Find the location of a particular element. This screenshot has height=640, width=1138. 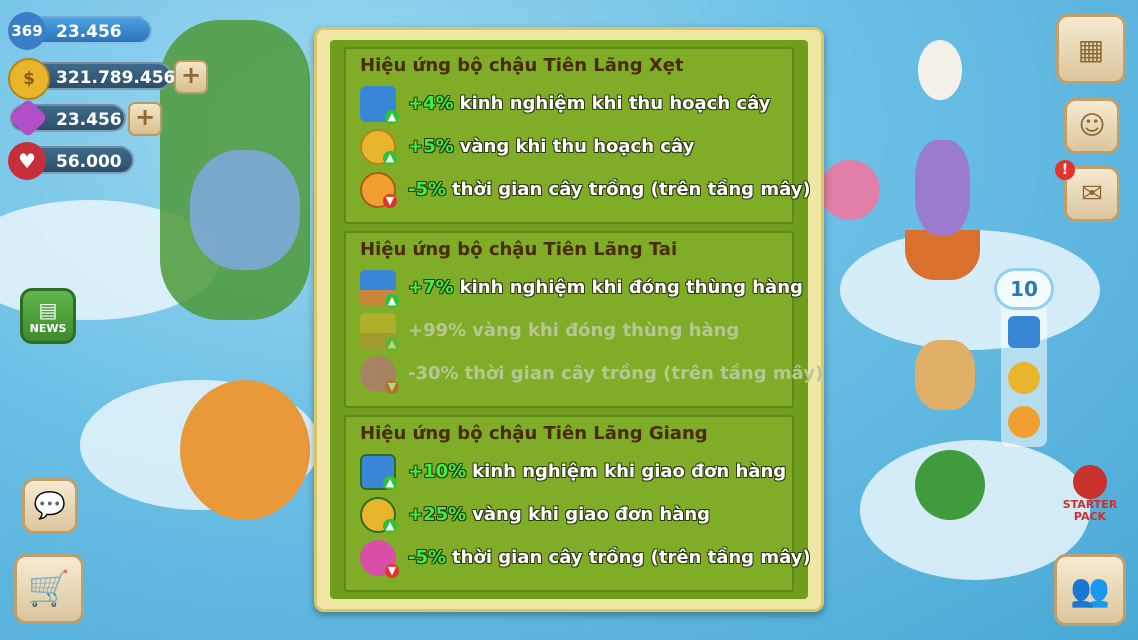

starter-pack-label: STARTER PACK is located at coordinates (1090, 510).